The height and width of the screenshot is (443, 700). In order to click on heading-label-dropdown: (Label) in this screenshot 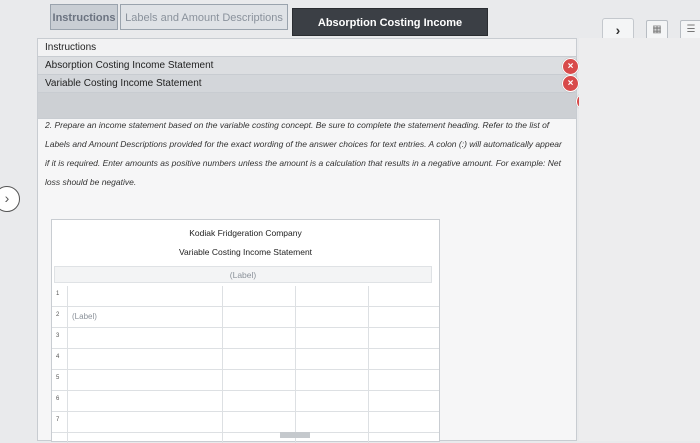, I will do `click(243, 274)`.